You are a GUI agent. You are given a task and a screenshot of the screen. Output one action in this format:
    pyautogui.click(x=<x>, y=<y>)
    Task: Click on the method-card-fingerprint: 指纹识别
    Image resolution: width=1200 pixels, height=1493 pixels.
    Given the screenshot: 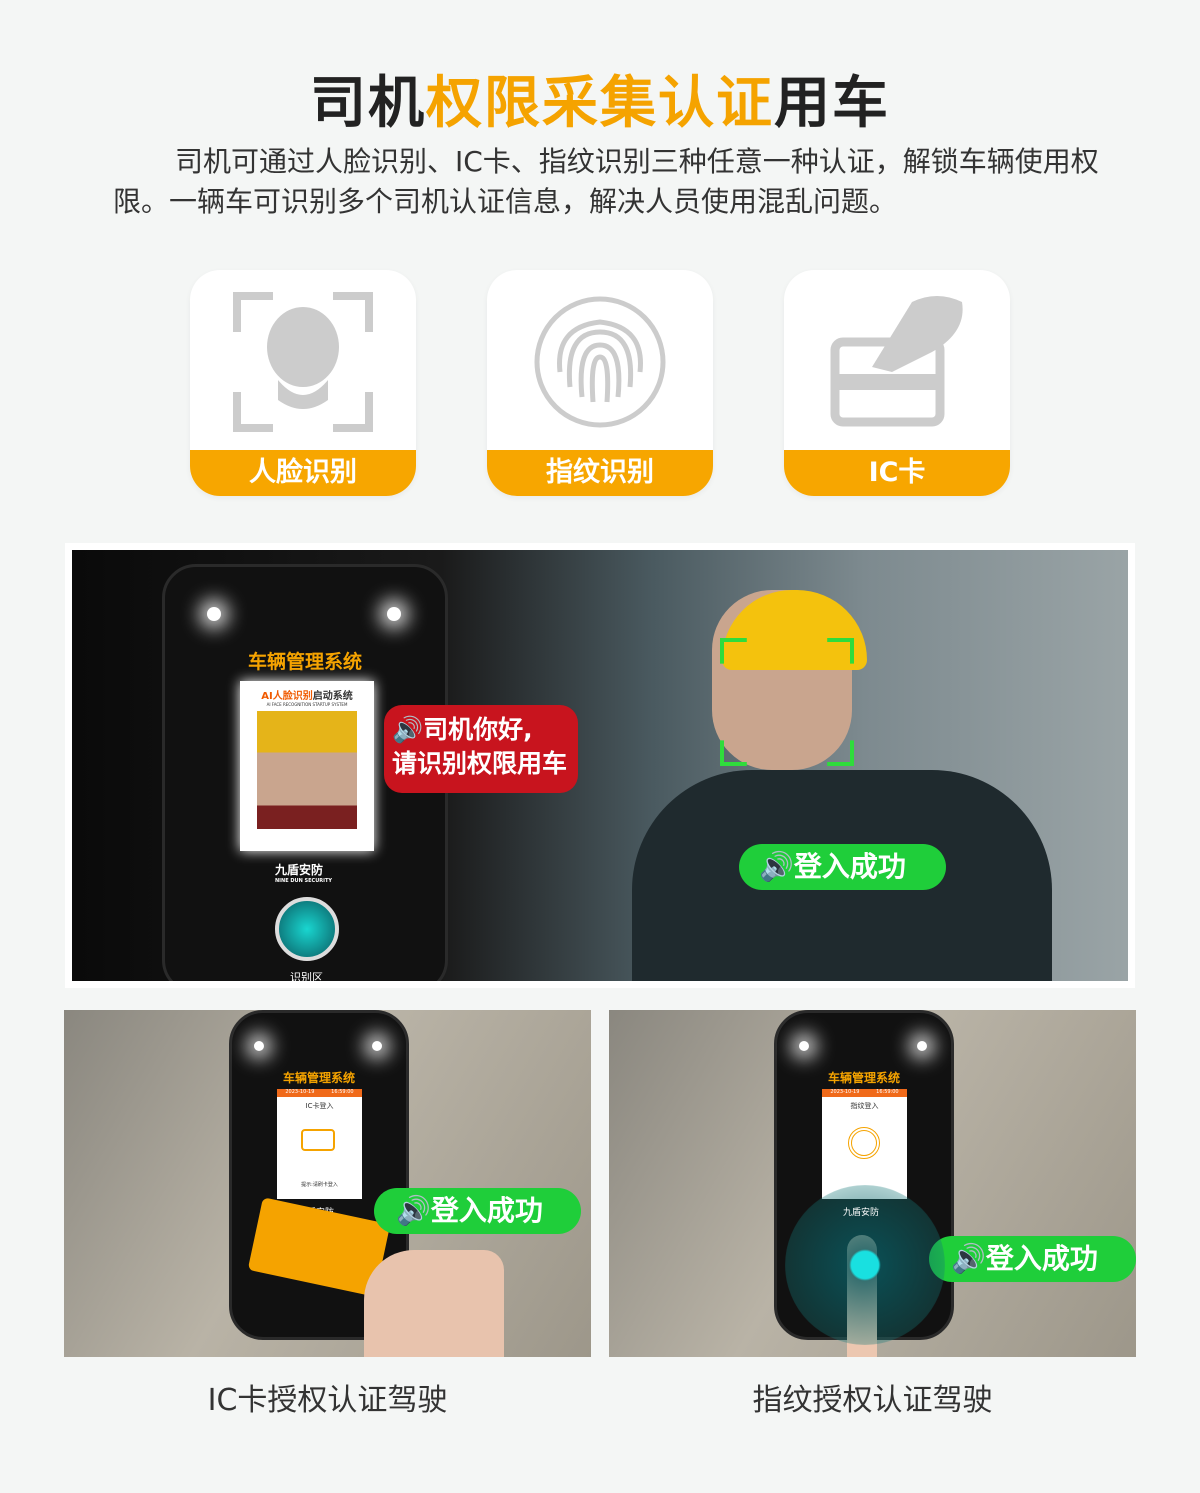 What is the action you would take?
    pyautogui.click(x=600, y=383)
    